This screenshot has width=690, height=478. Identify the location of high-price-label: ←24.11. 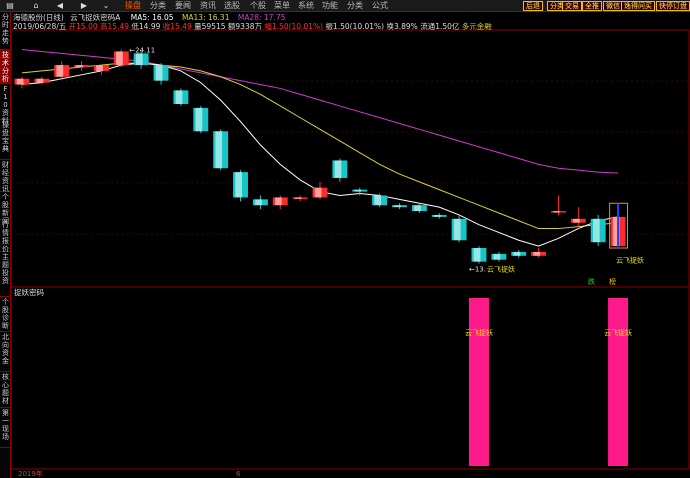
(142, 50).